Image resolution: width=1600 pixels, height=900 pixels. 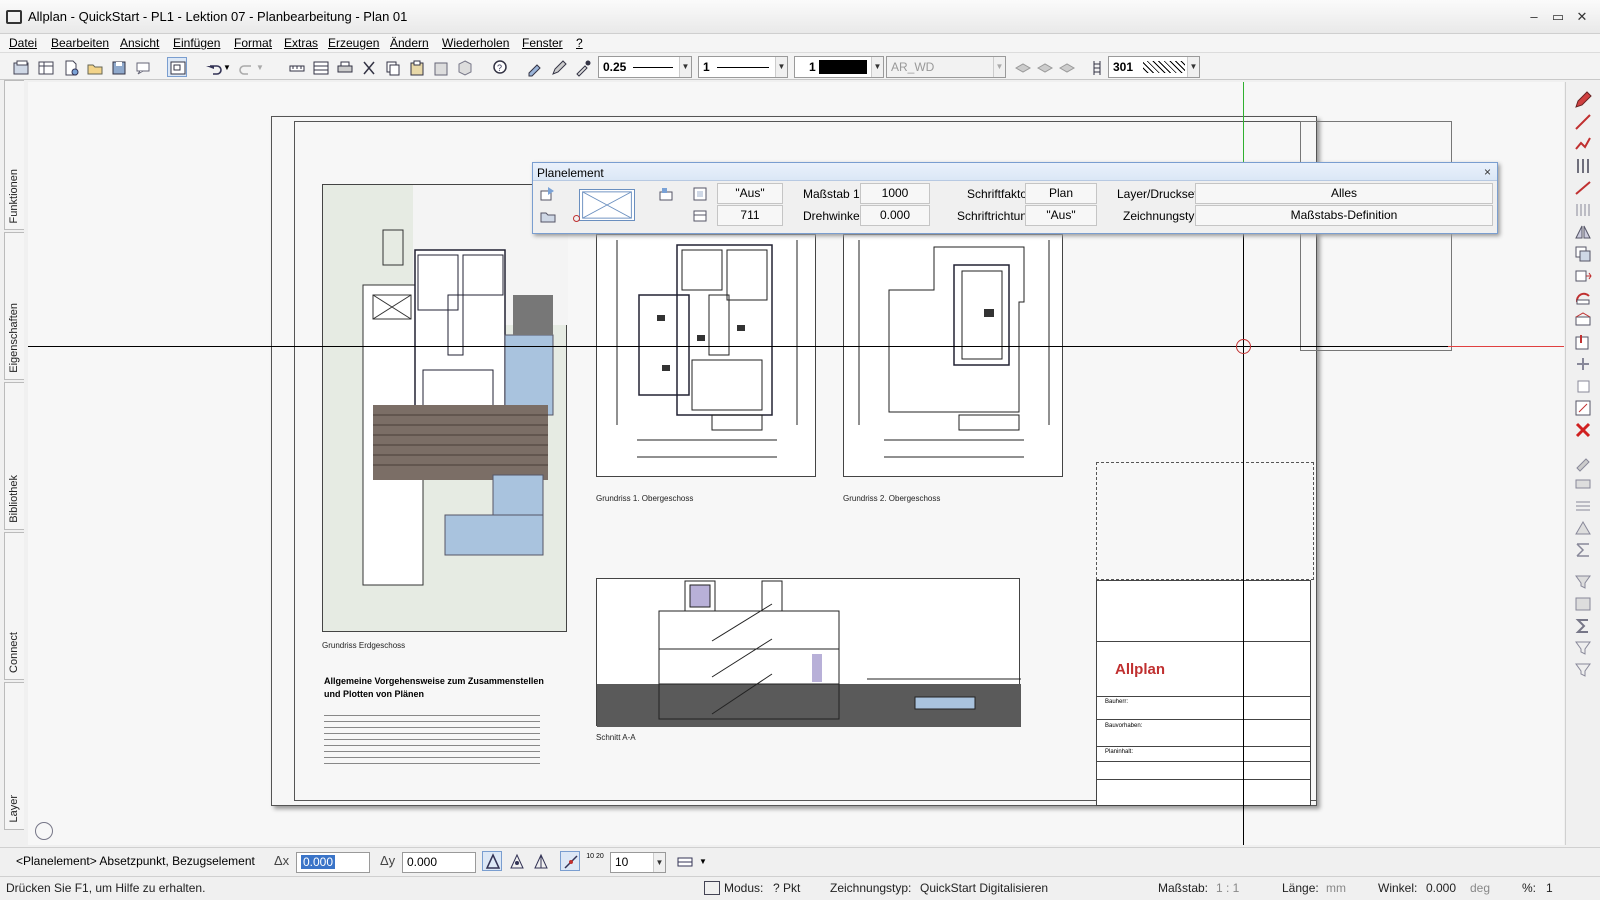 What do you see at coordinates (246, 67) in the screenshot?
I see `redo-icon` at bounding box center [246, 67].